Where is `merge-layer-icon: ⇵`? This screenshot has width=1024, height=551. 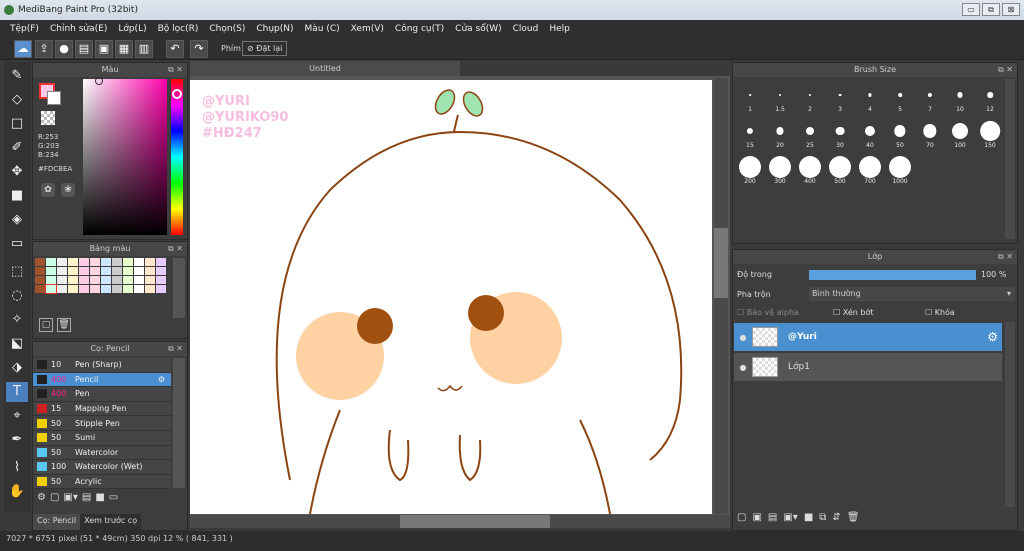 merge-layer-icon: ⇵ is located at coordinates (836, 517).